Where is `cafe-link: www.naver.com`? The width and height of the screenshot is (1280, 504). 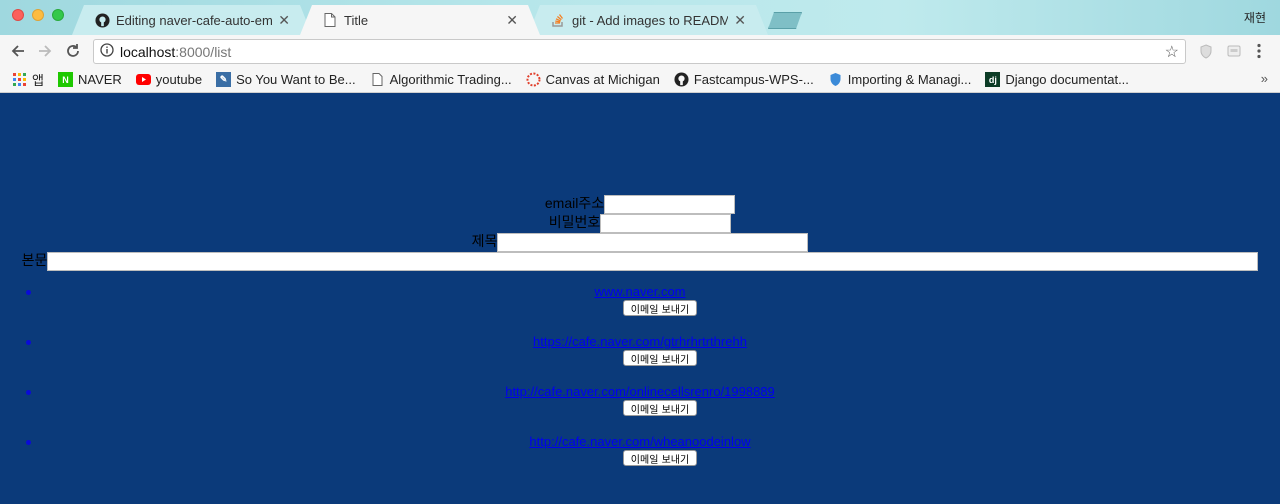
cafe-link: www.naver.com is located at coordinates (640, 291).